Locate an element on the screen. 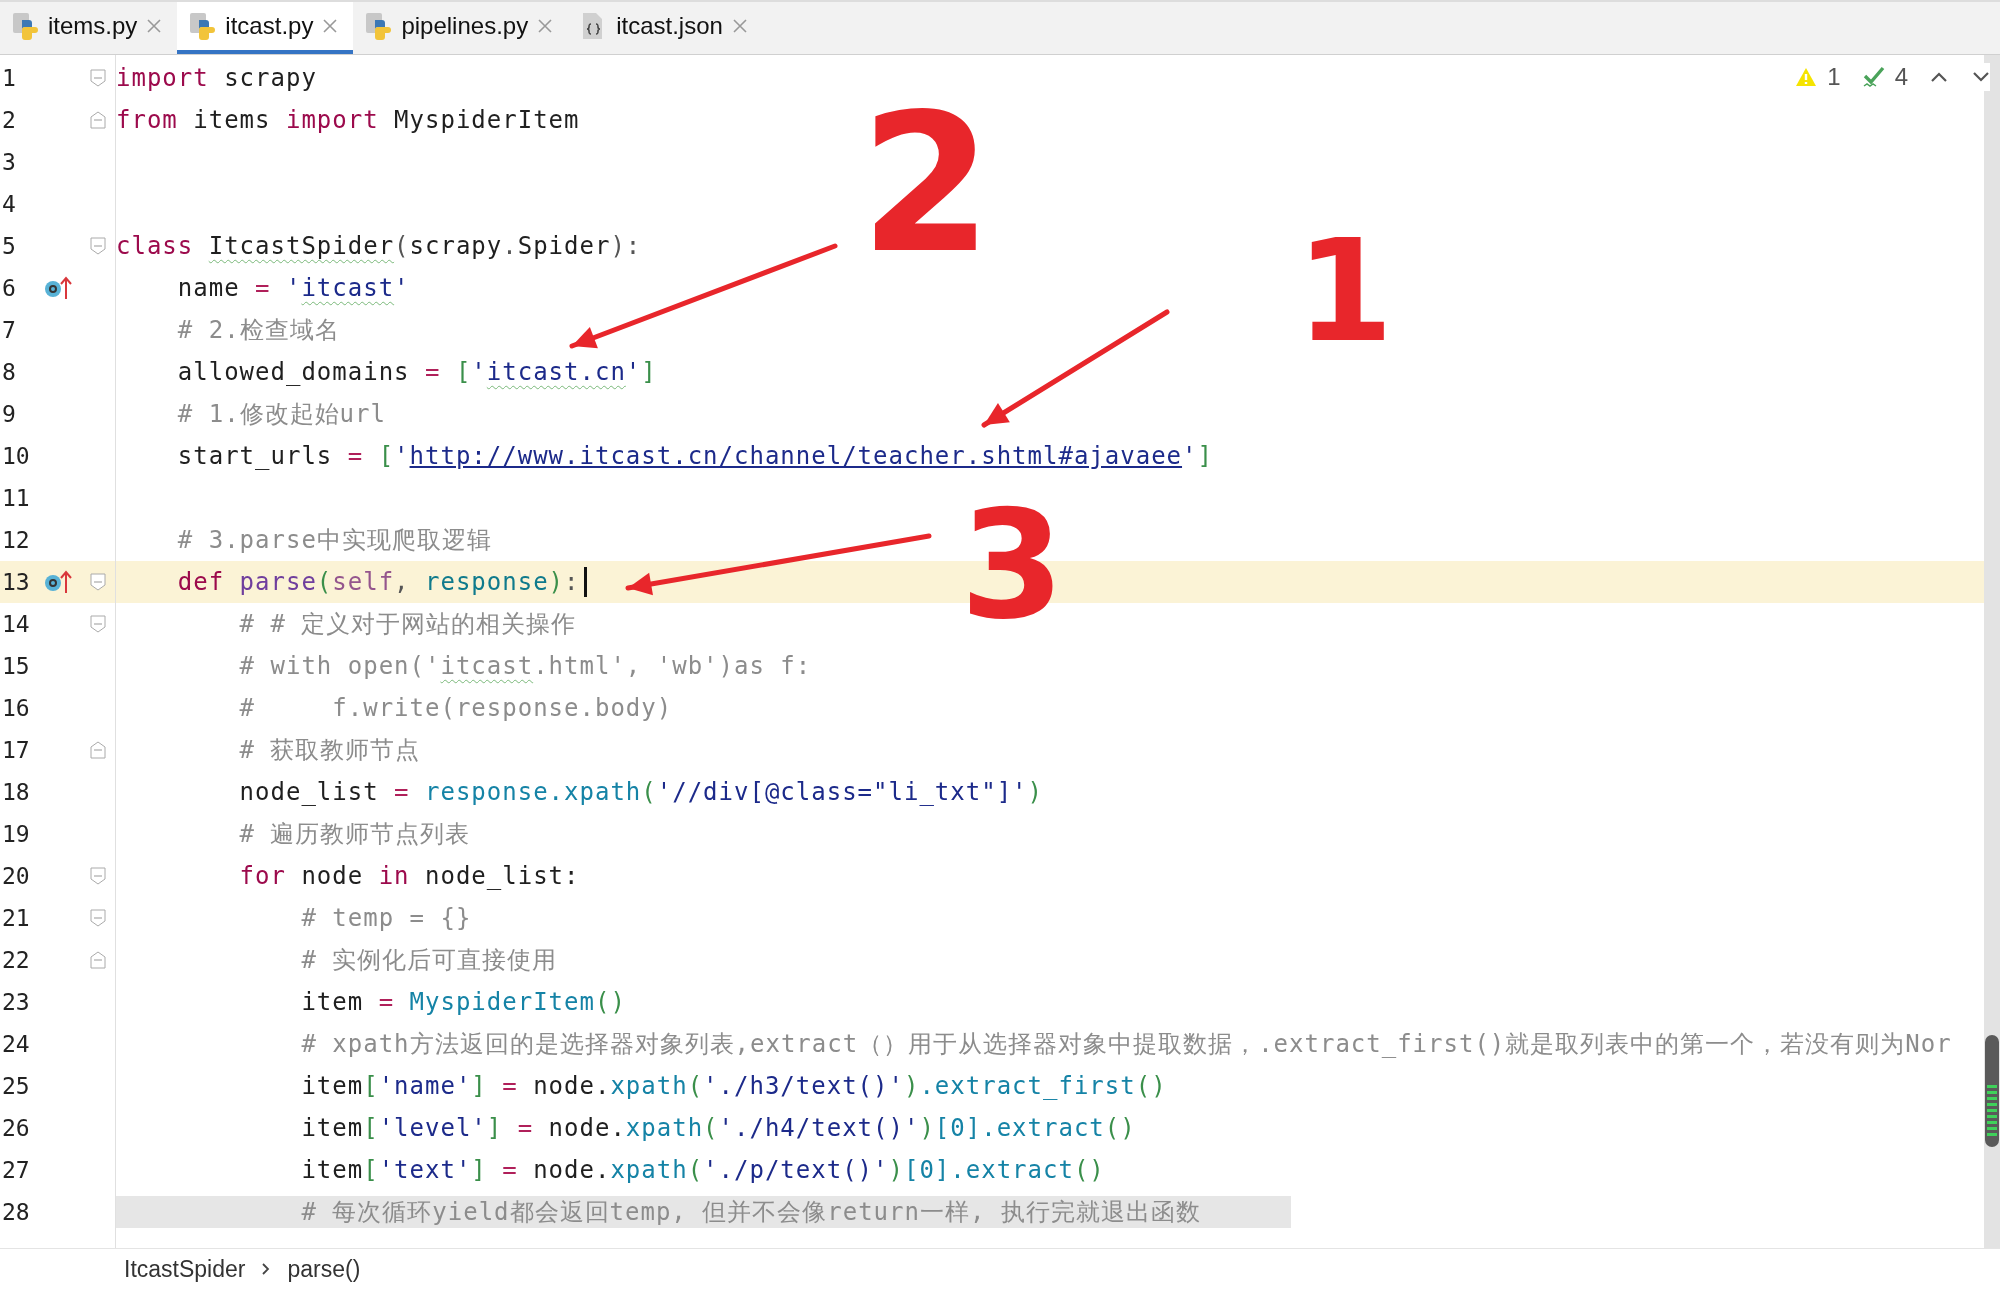  line-number: 5 is located at coordinates (9, 246).